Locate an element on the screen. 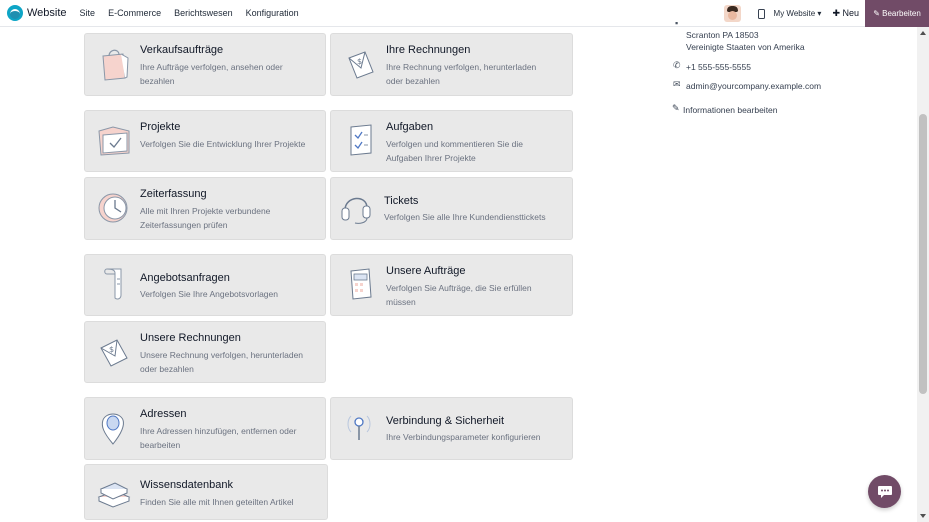  card-title: Tickets is located at coordinates (401, 201).